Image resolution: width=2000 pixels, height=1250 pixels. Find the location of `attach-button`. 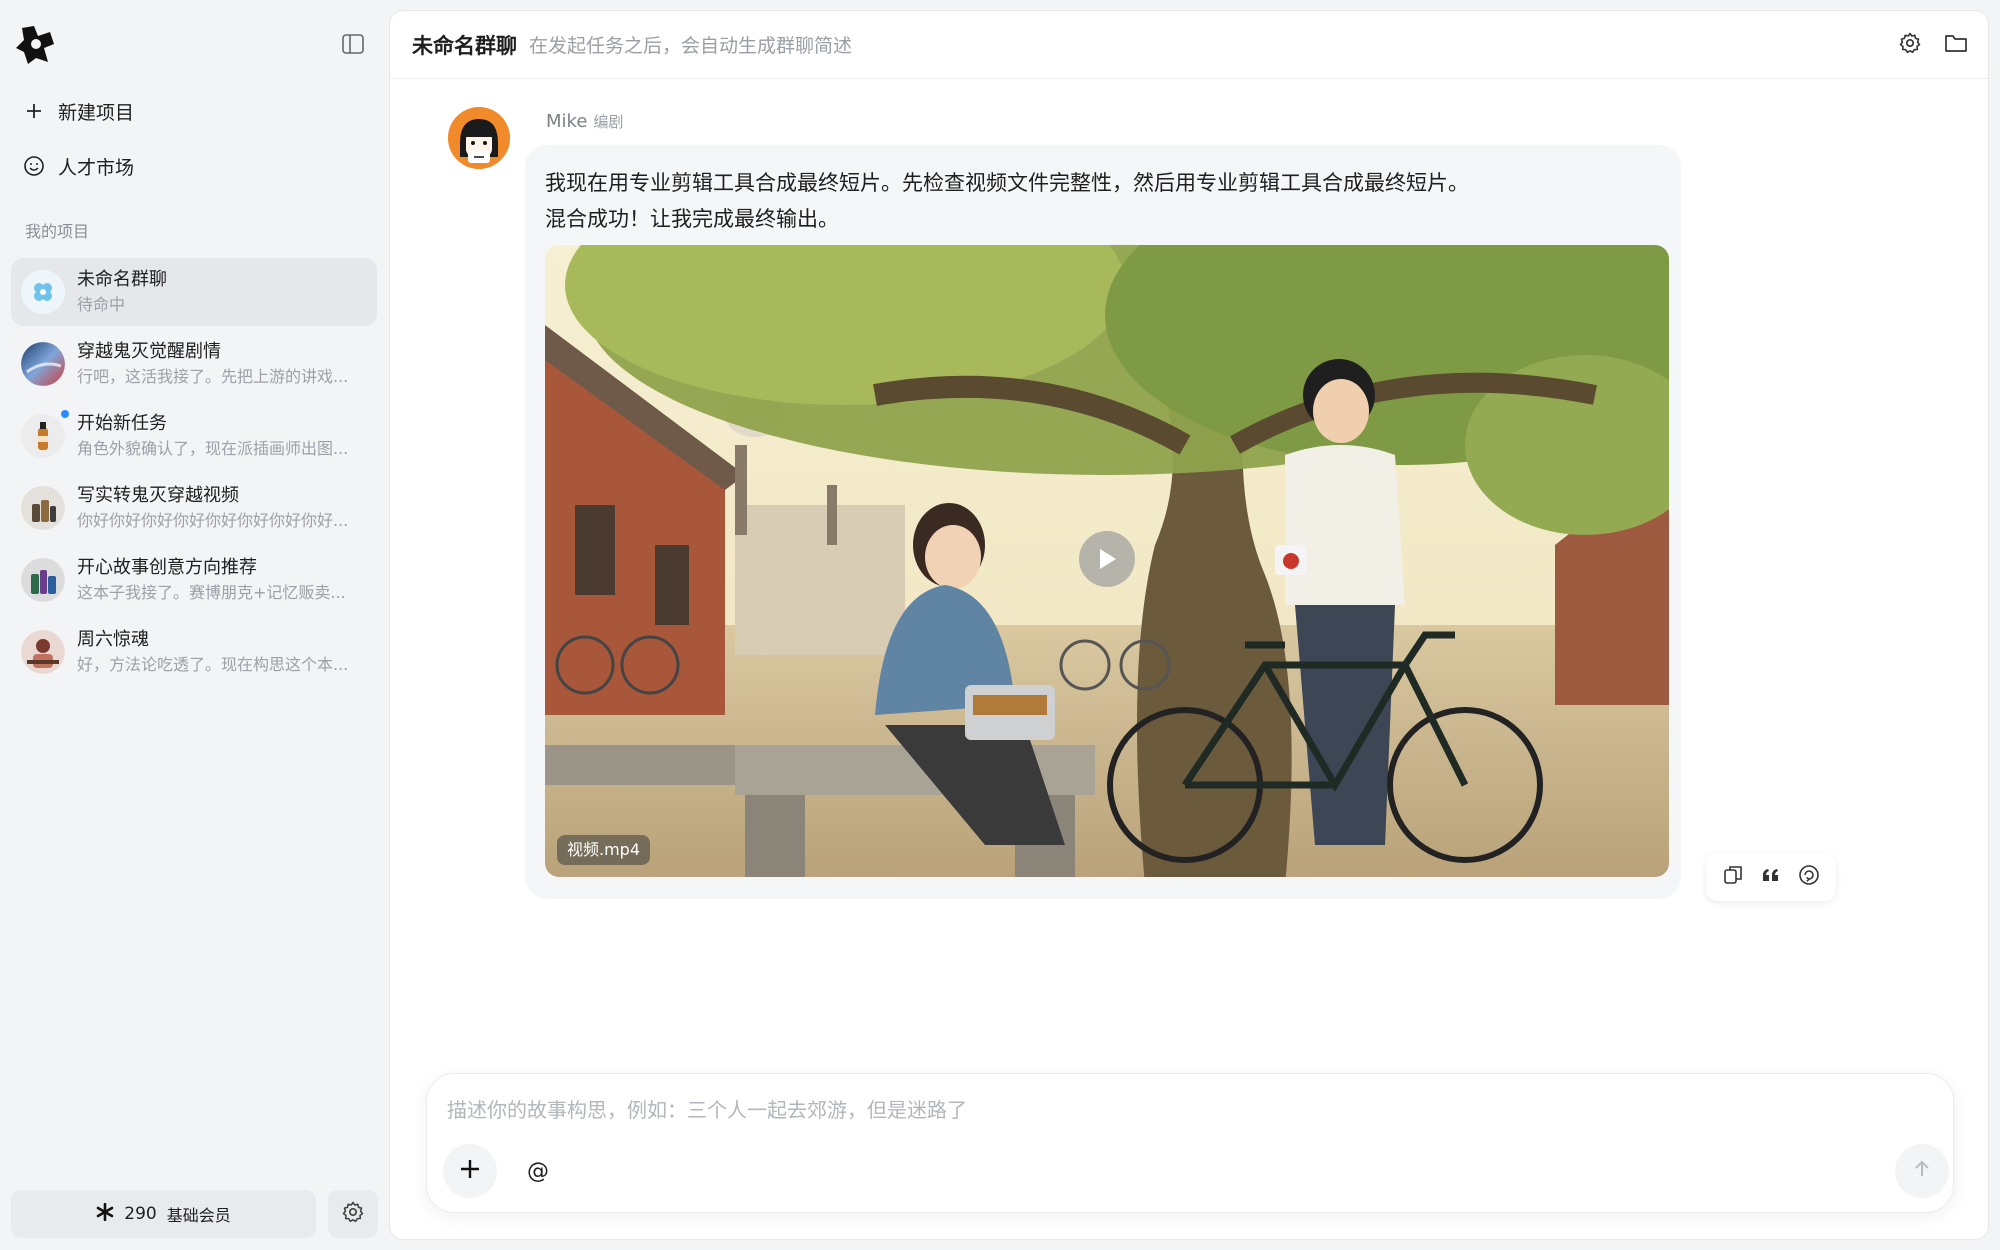

attach-button is located at coordinates (470, 1171).